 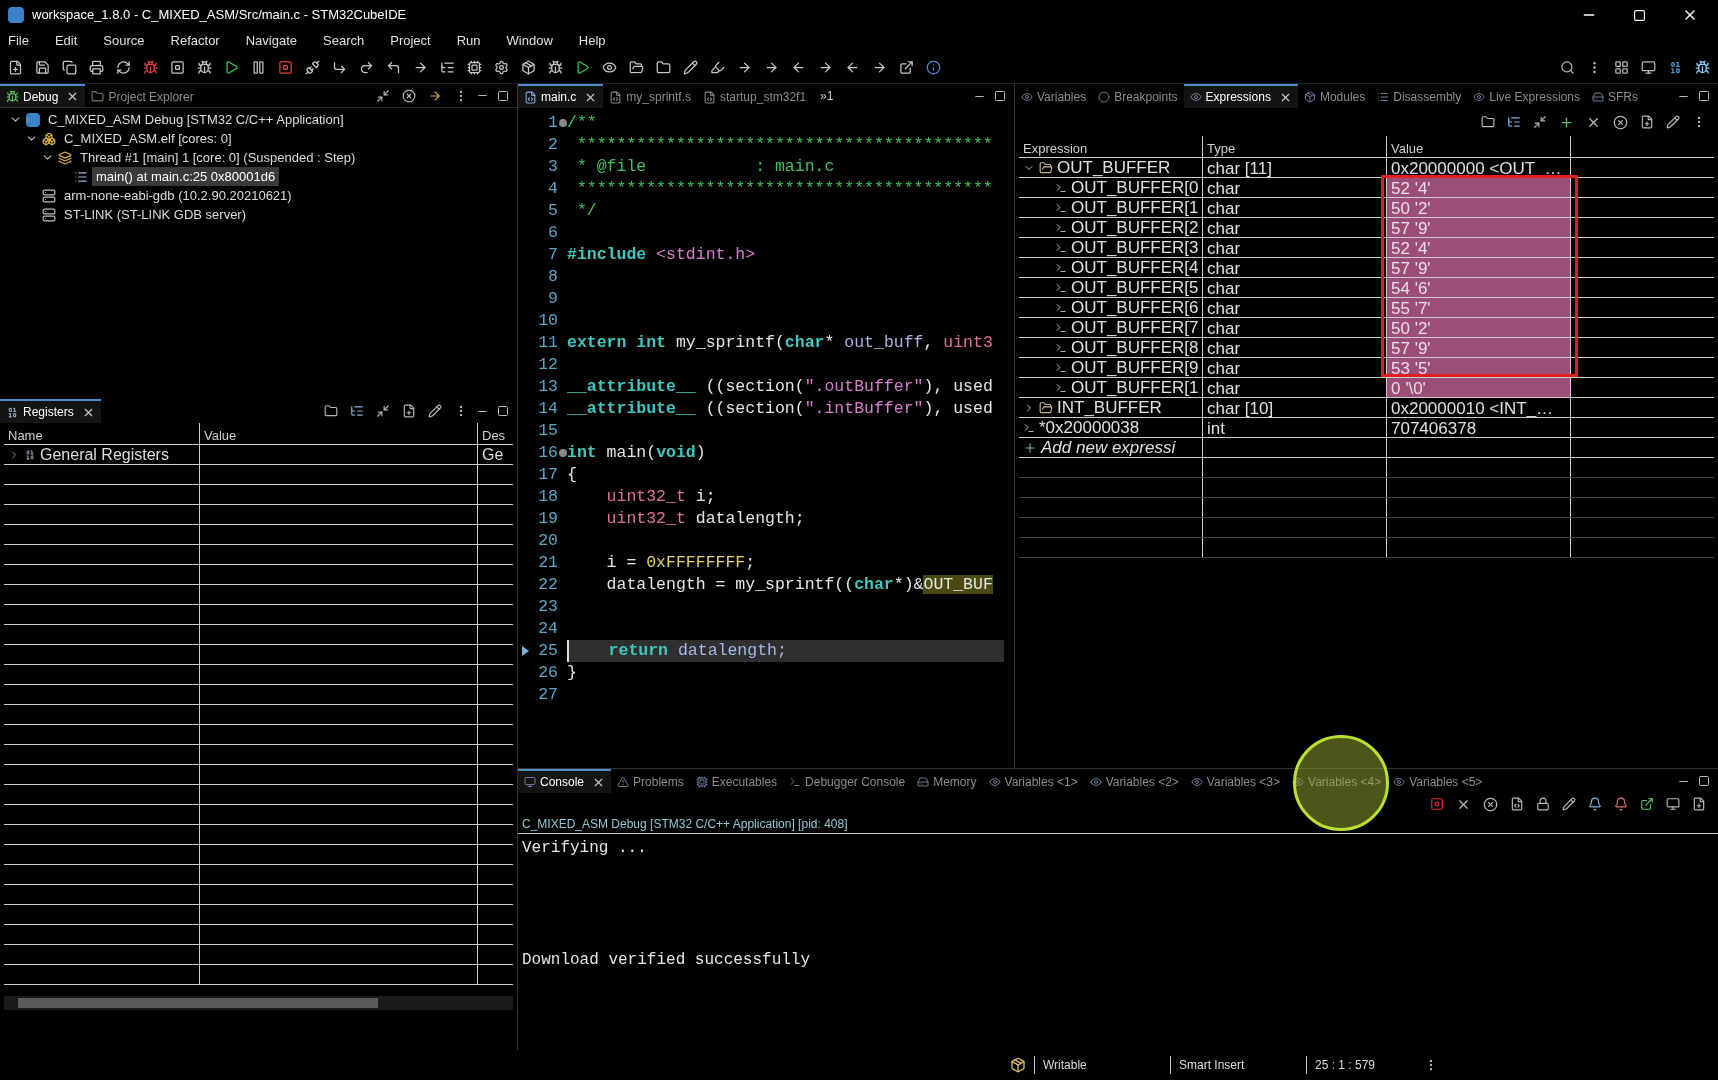 What do you see at coordinates (650, 96) in the screenshot?
I see `tab: my_sprintf.s` at bounding box center [650, 96].